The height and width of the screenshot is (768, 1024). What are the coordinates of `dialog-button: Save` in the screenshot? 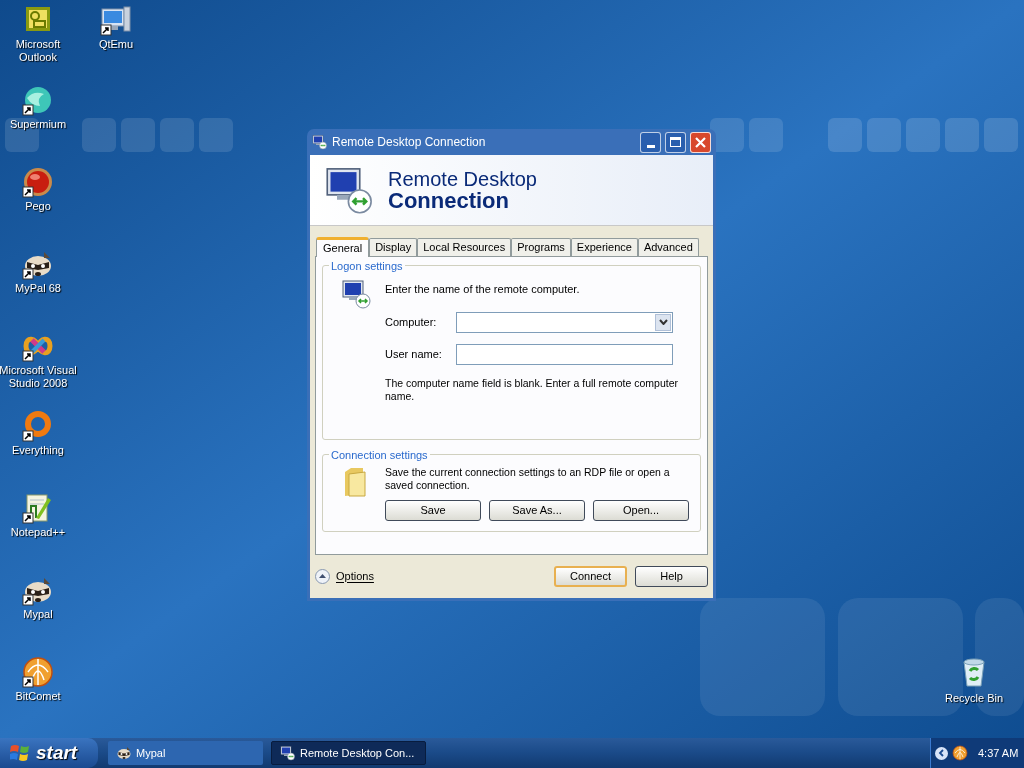 It's located at (433, 510).